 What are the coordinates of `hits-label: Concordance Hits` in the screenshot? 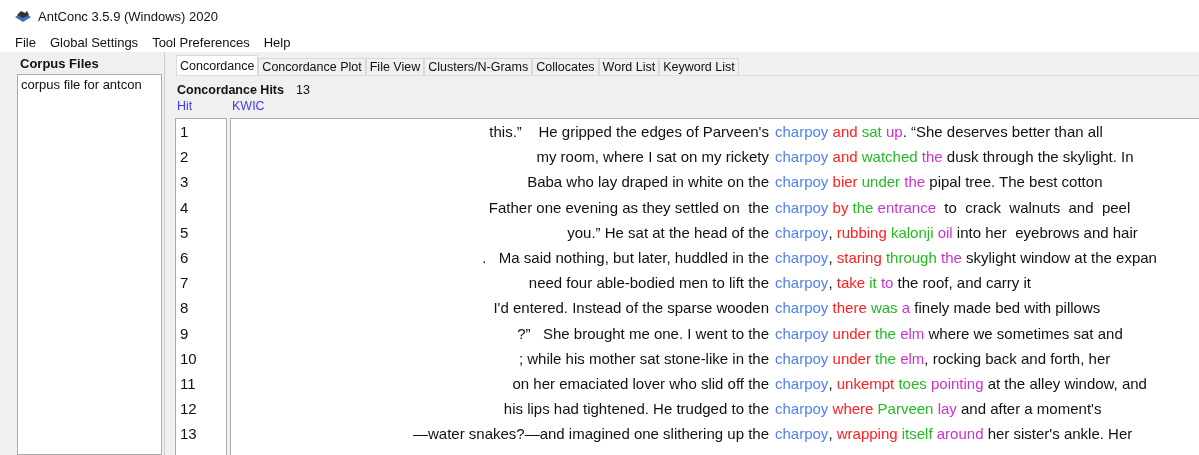 It's located at (230, 90).